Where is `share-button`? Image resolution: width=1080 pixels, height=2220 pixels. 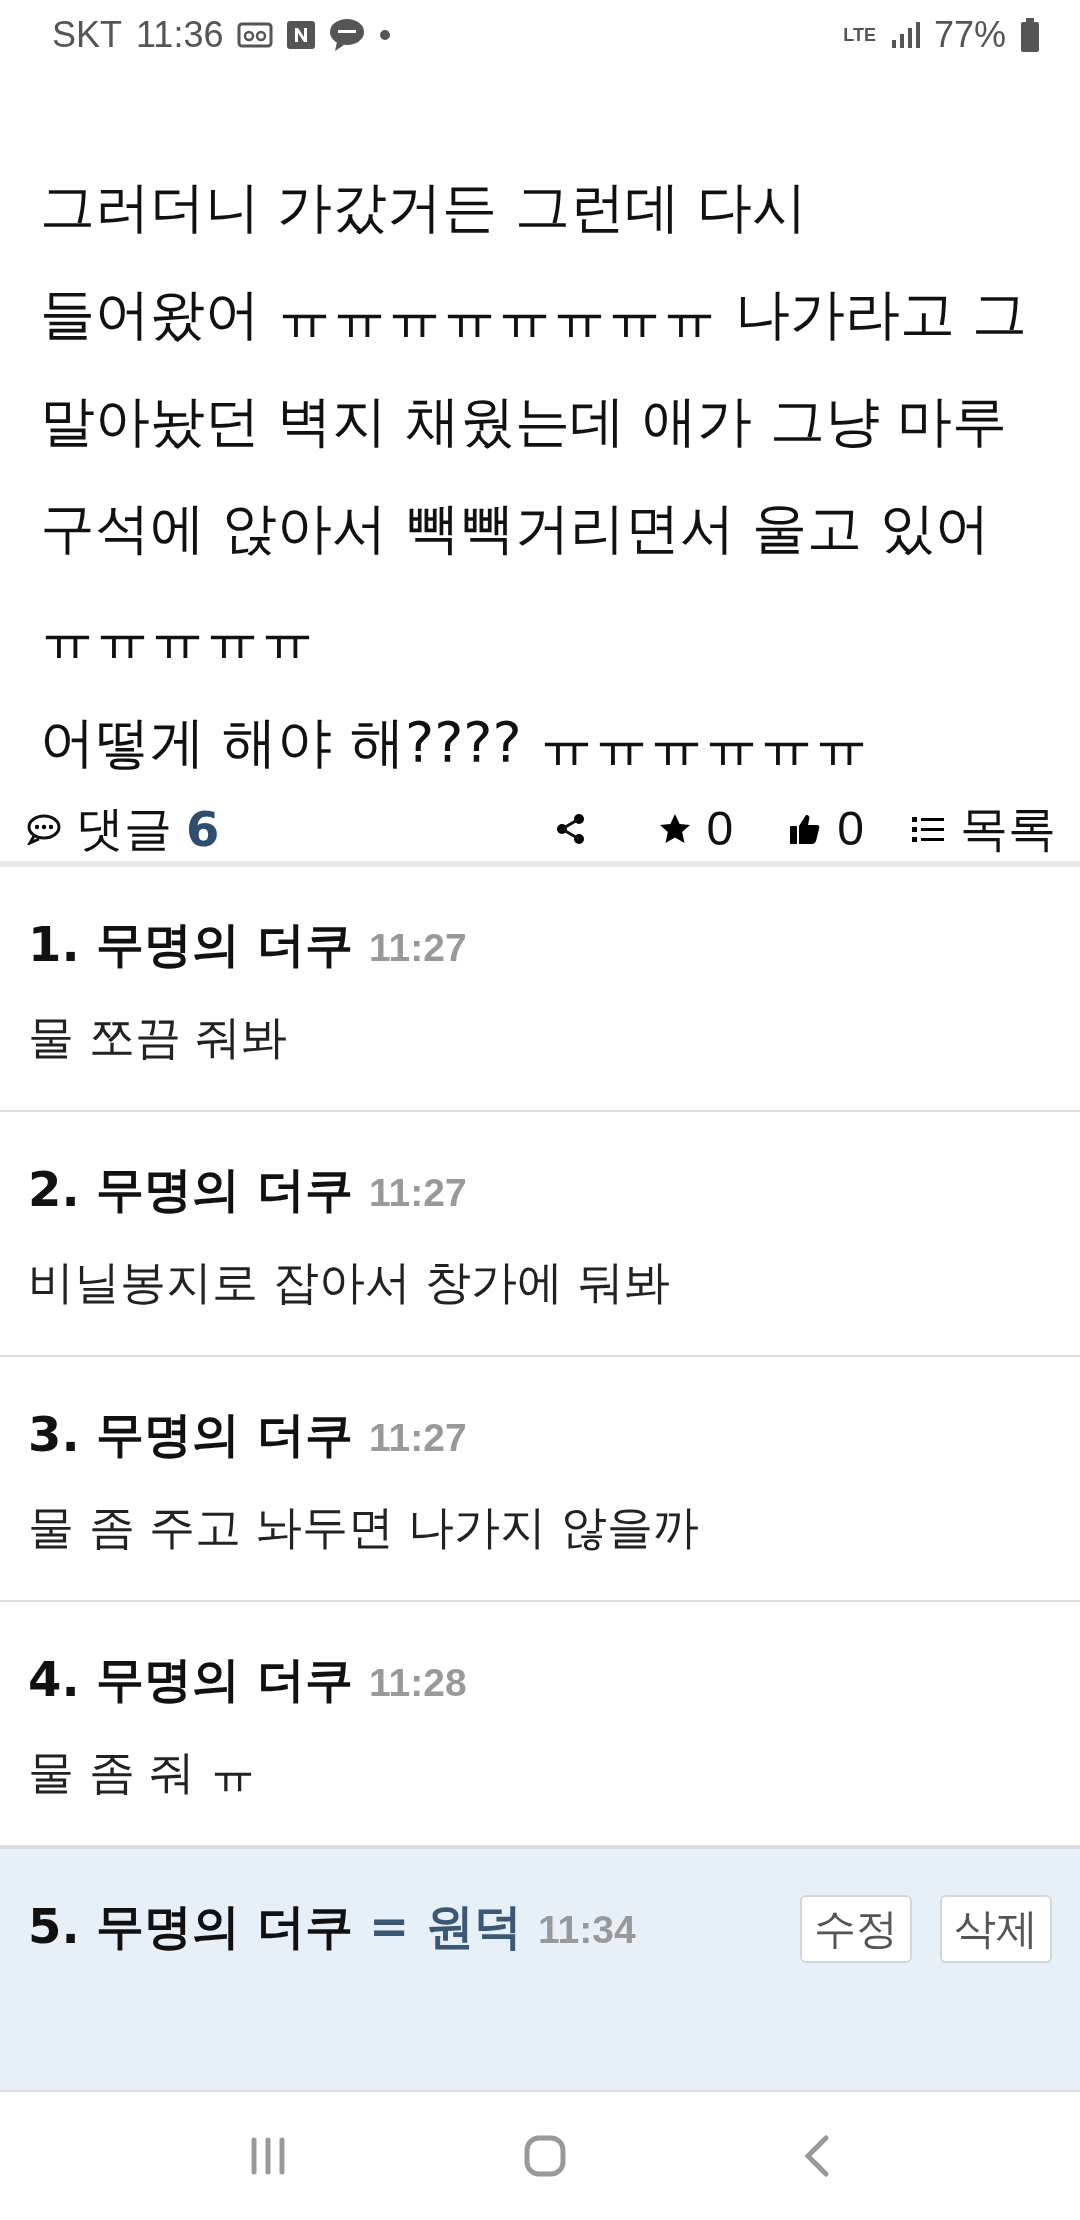 share-button is located at coordinates (570, 828).